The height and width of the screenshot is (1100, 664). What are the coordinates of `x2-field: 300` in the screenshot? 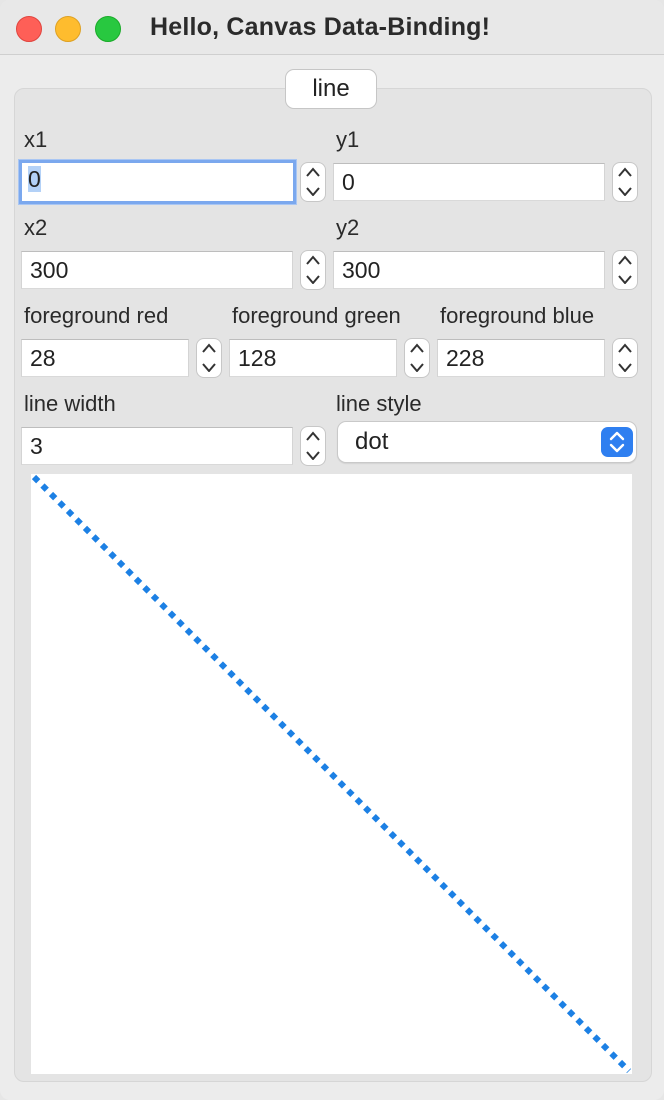 It's located at (157, 270).